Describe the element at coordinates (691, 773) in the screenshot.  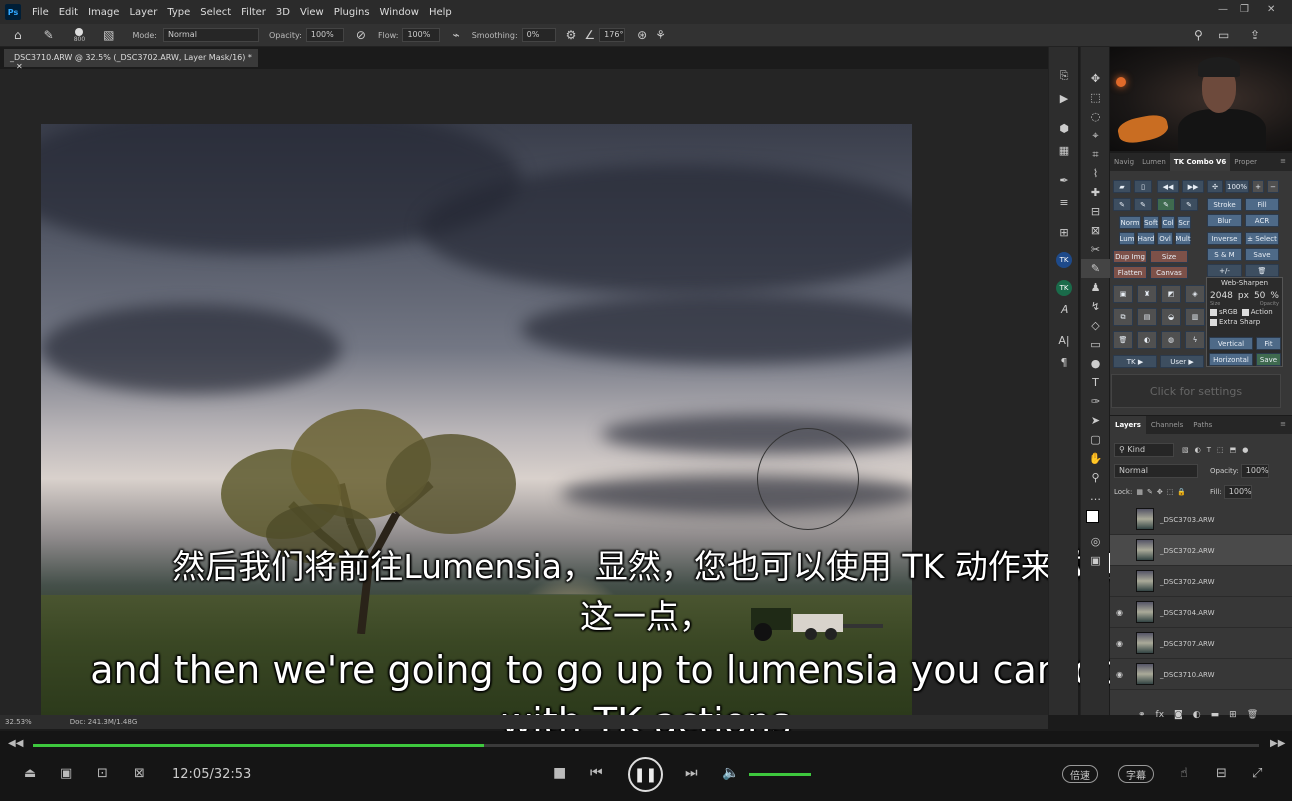
I see `next-icon: ⏭` at that location.